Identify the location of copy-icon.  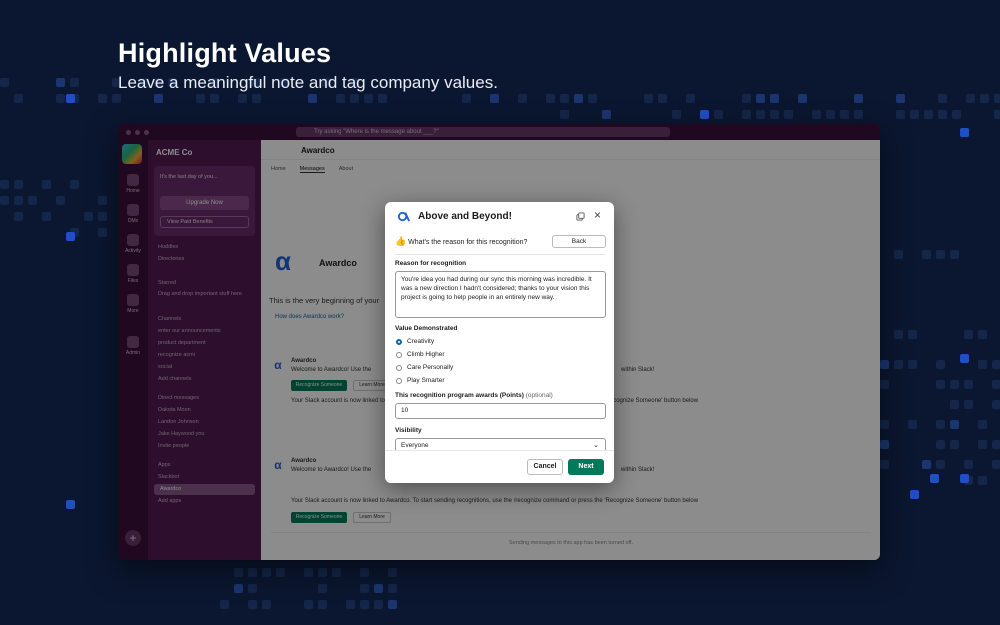
(580, 216).